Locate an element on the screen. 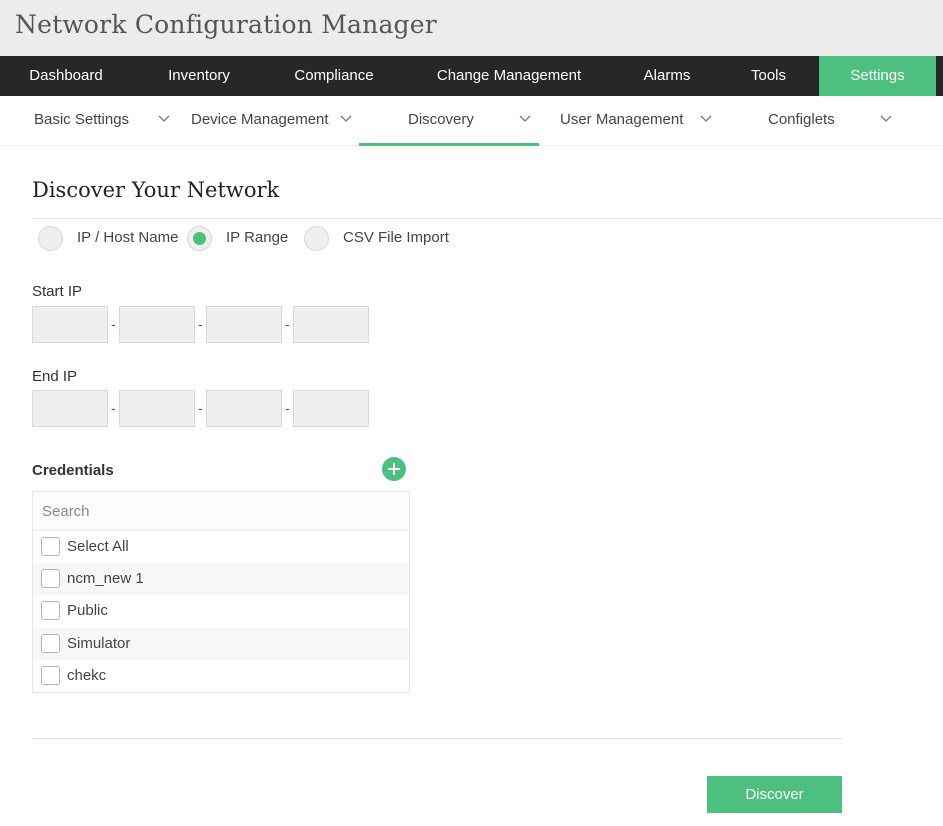 Image resolution: width=943 pixels, height=826 pixels. subnav-device-management: Device Management is located at coordinates (272, 121).